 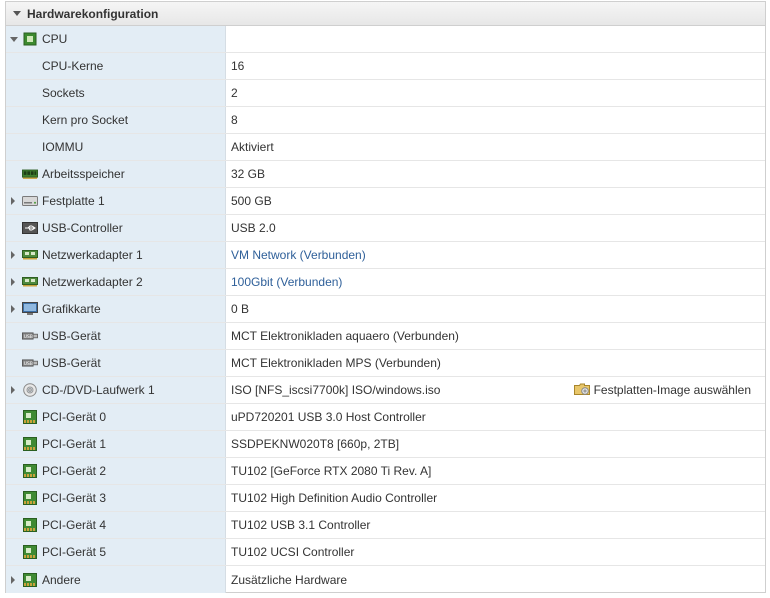 I want to click on row-value: 500 GB, so click(x=251, y=201).